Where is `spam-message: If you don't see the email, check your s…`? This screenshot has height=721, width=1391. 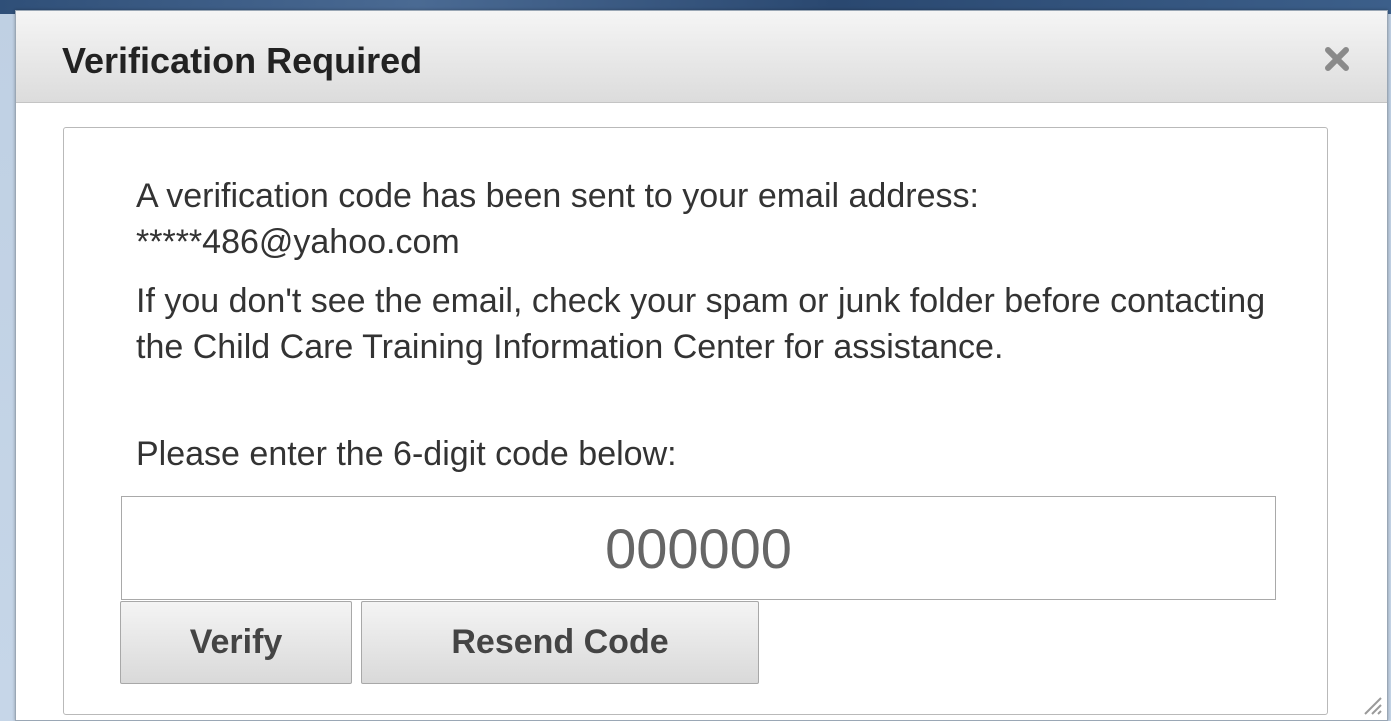
spam-message: If you don't see the email, check your s… is located at coordinates (701, 324).